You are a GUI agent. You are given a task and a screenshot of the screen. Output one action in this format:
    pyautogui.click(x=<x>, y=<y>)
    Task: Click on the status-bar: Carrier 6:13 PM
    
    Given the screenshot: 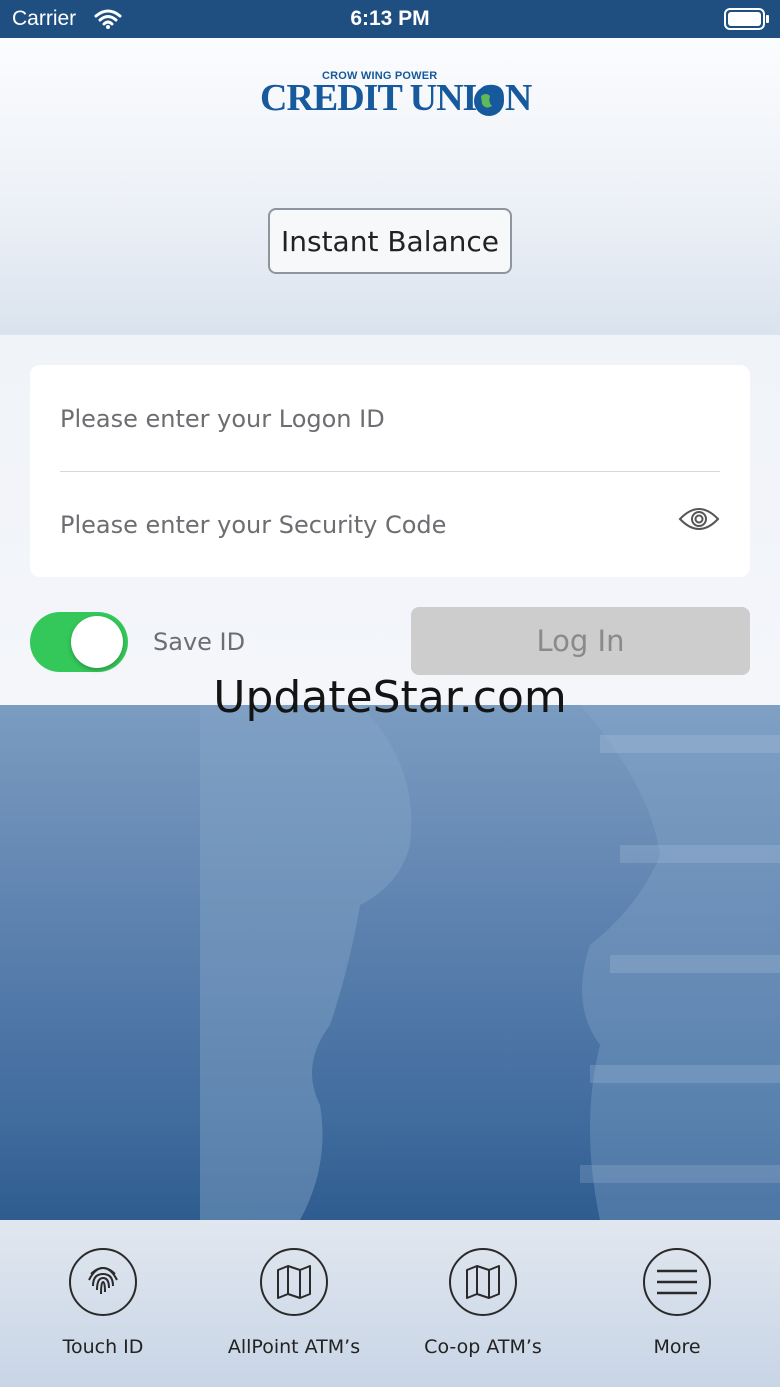 What is the action you would take?
    pyautogui.click(x=390, y=19)
    